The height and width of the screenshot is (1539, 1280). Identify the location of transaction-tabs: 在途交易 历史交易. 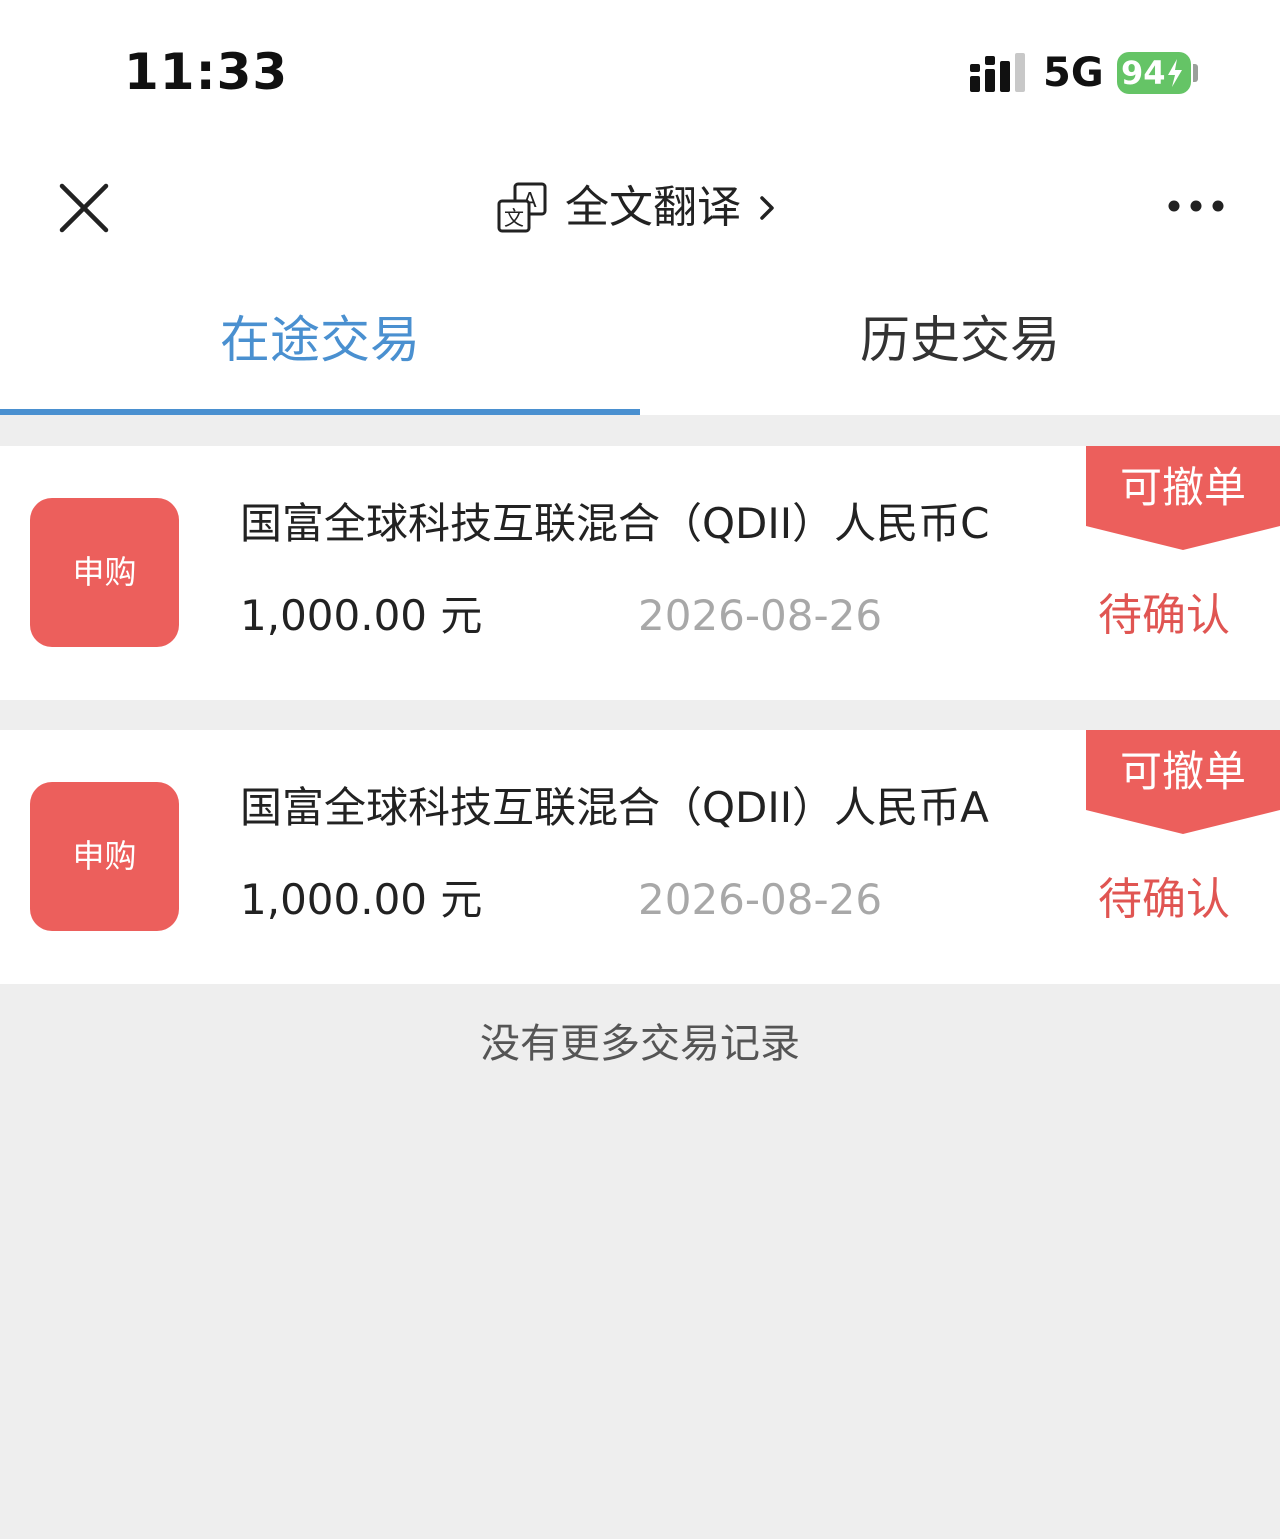
(640, 340).